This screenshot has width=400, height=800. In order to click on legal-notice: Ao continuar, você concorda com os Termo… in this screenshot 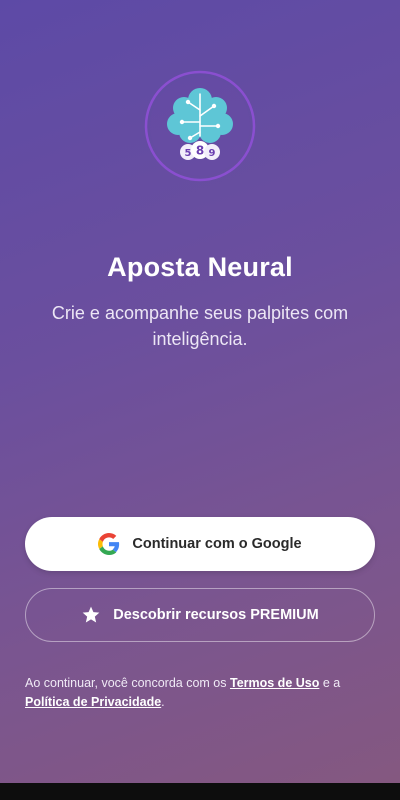, I will do `click(200, 693)`.